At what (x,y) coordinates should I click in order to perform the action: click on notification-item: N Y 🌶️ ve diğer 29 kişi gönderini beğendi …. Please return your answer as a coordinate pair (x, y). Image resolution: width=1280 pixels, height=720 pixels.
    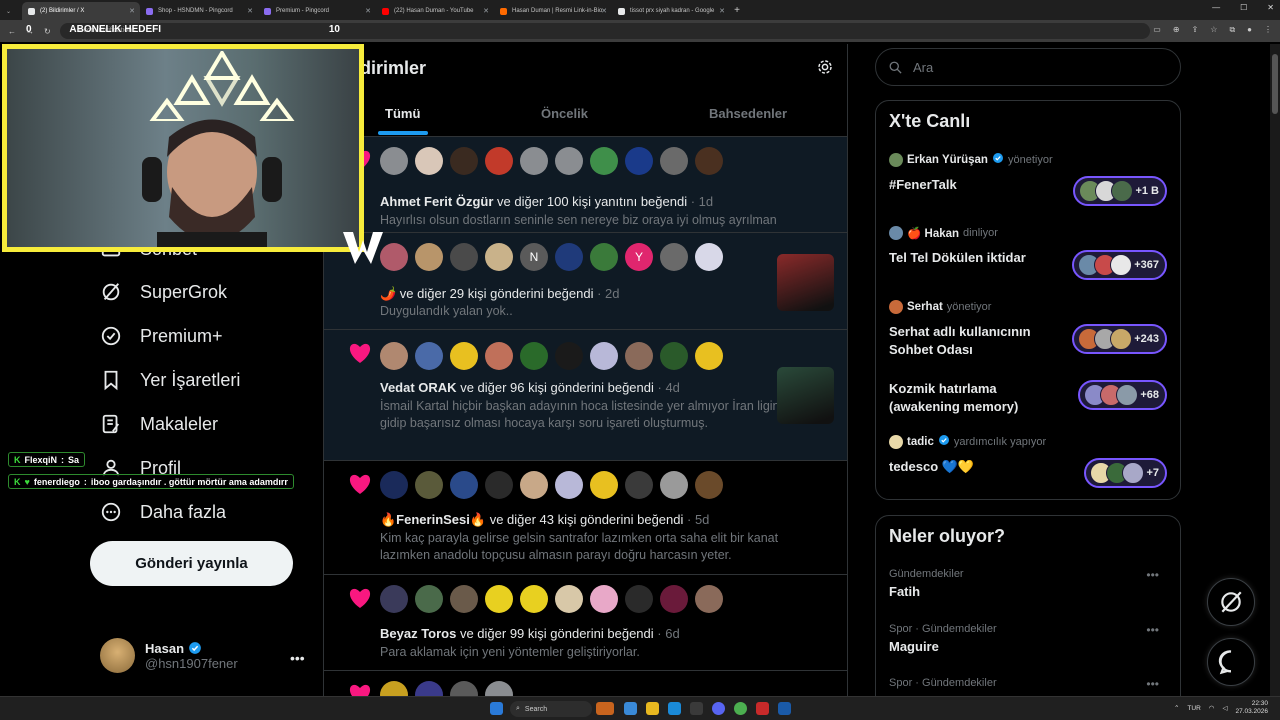
    Looking at the image, I should click on (585, 281).